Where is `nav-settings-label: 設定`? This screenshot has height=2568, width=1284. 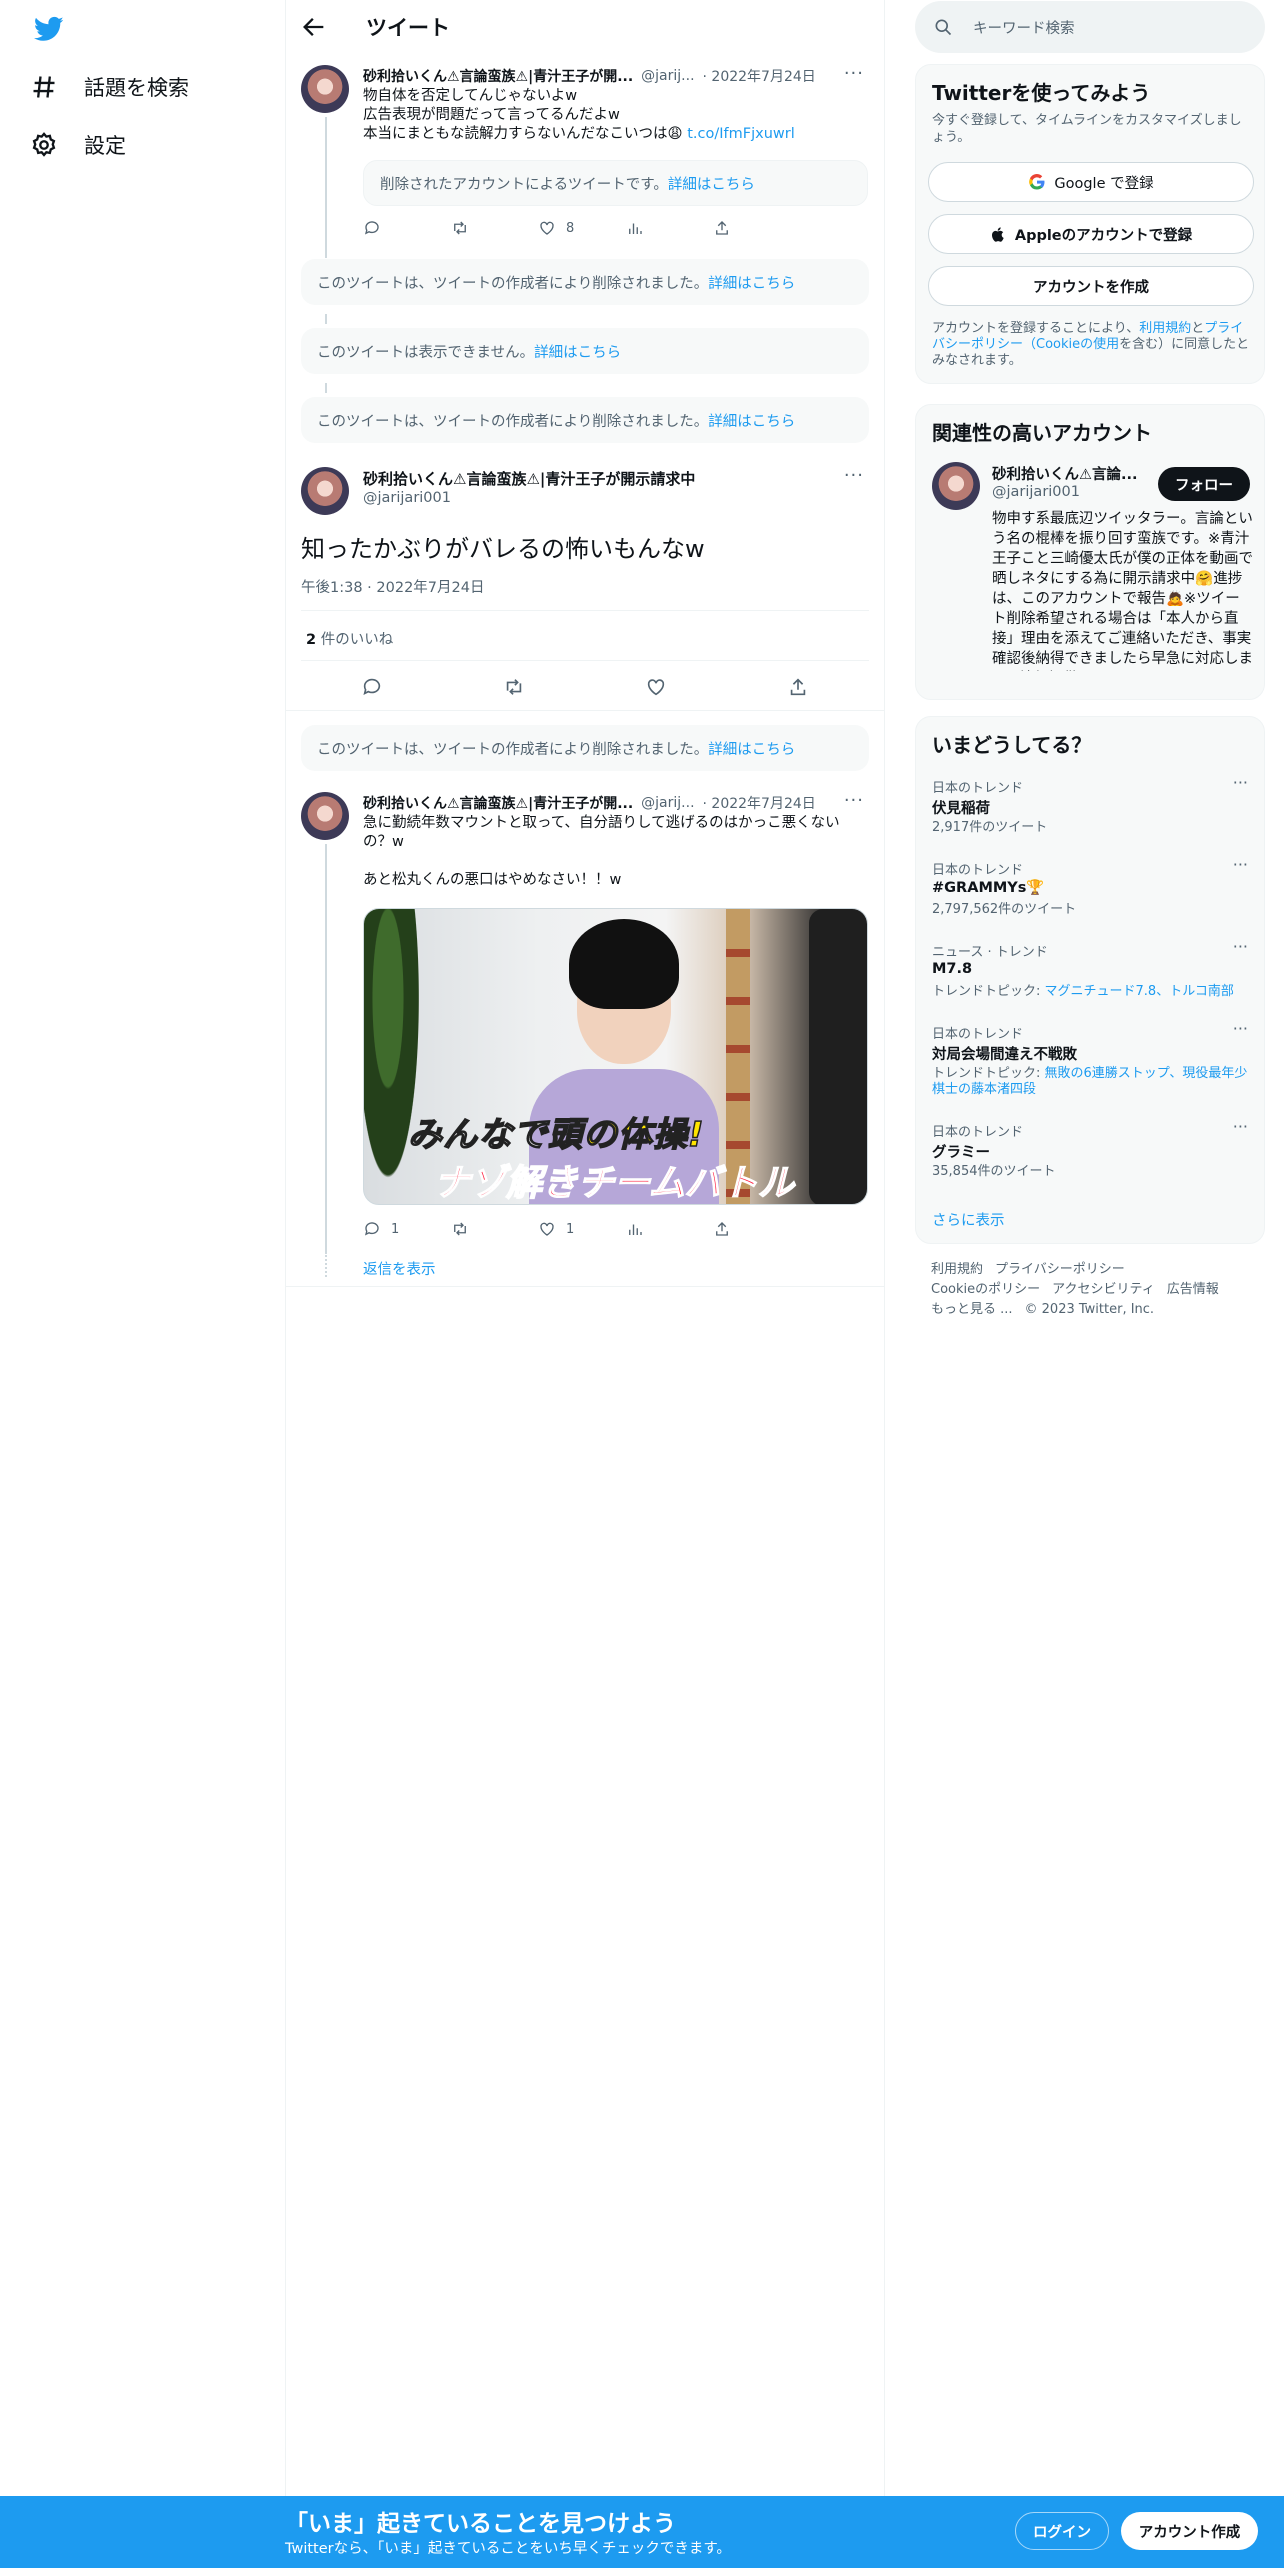 nav-settings-label: 設定 is located at coordinates (105, 146).